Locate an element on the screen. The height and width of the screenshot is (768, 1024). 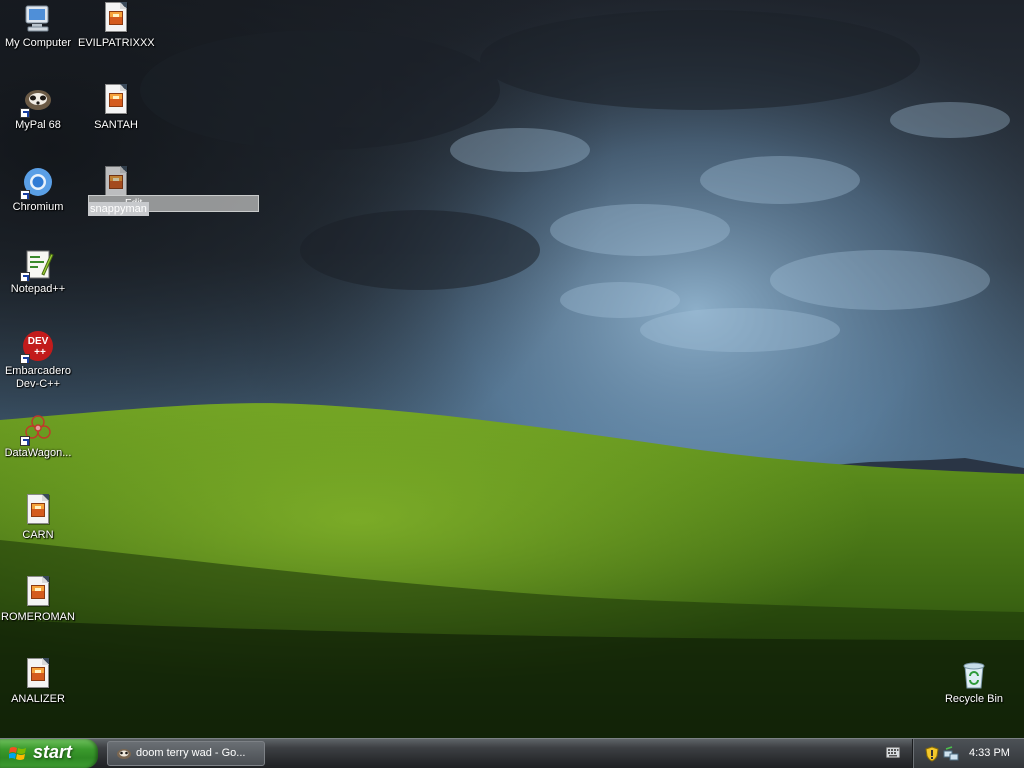
dev-cpp-icon: DEV ++ is located at coordinates (37, 347).